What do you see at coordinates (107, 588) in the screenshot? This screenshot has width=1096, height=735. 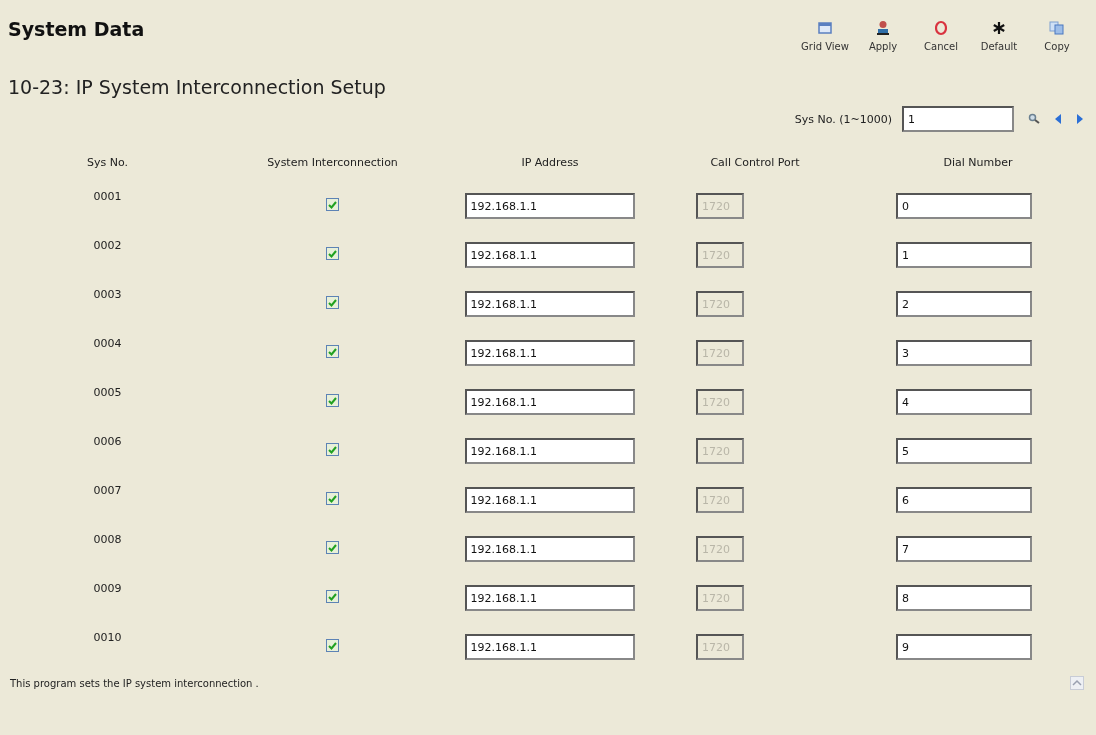 I see `sys-no-cell-text: 0009` at bounding box center [107, 588].